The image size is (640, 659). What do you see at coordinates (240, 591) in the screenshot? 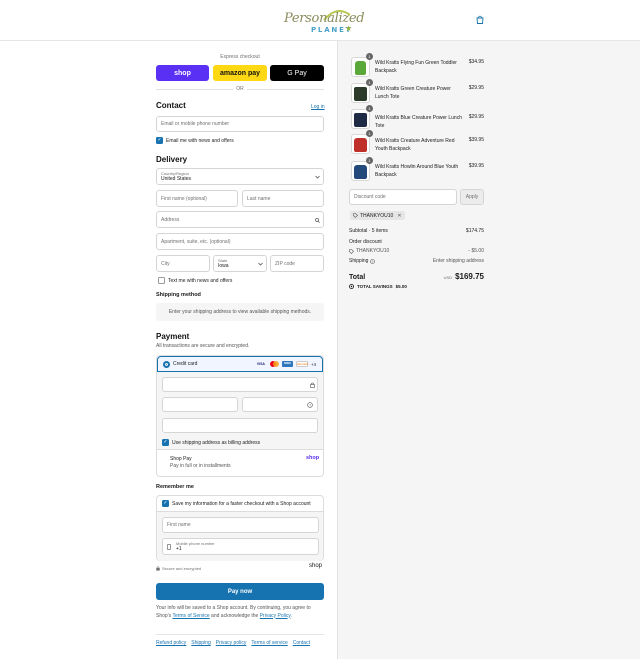
I see `pay-now-button: Pay now` at bounding box center [240, 591].